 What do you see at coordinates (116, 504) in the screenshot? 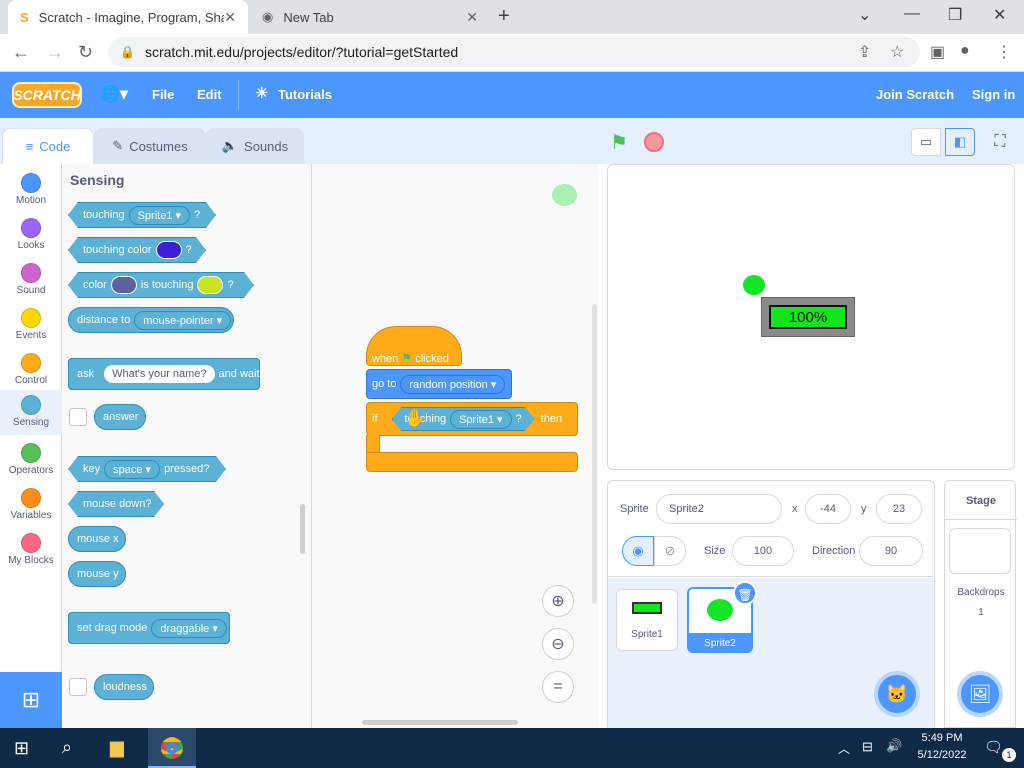
I see `block-mouse-down: mouse down?` at bounding box center [116, 504].